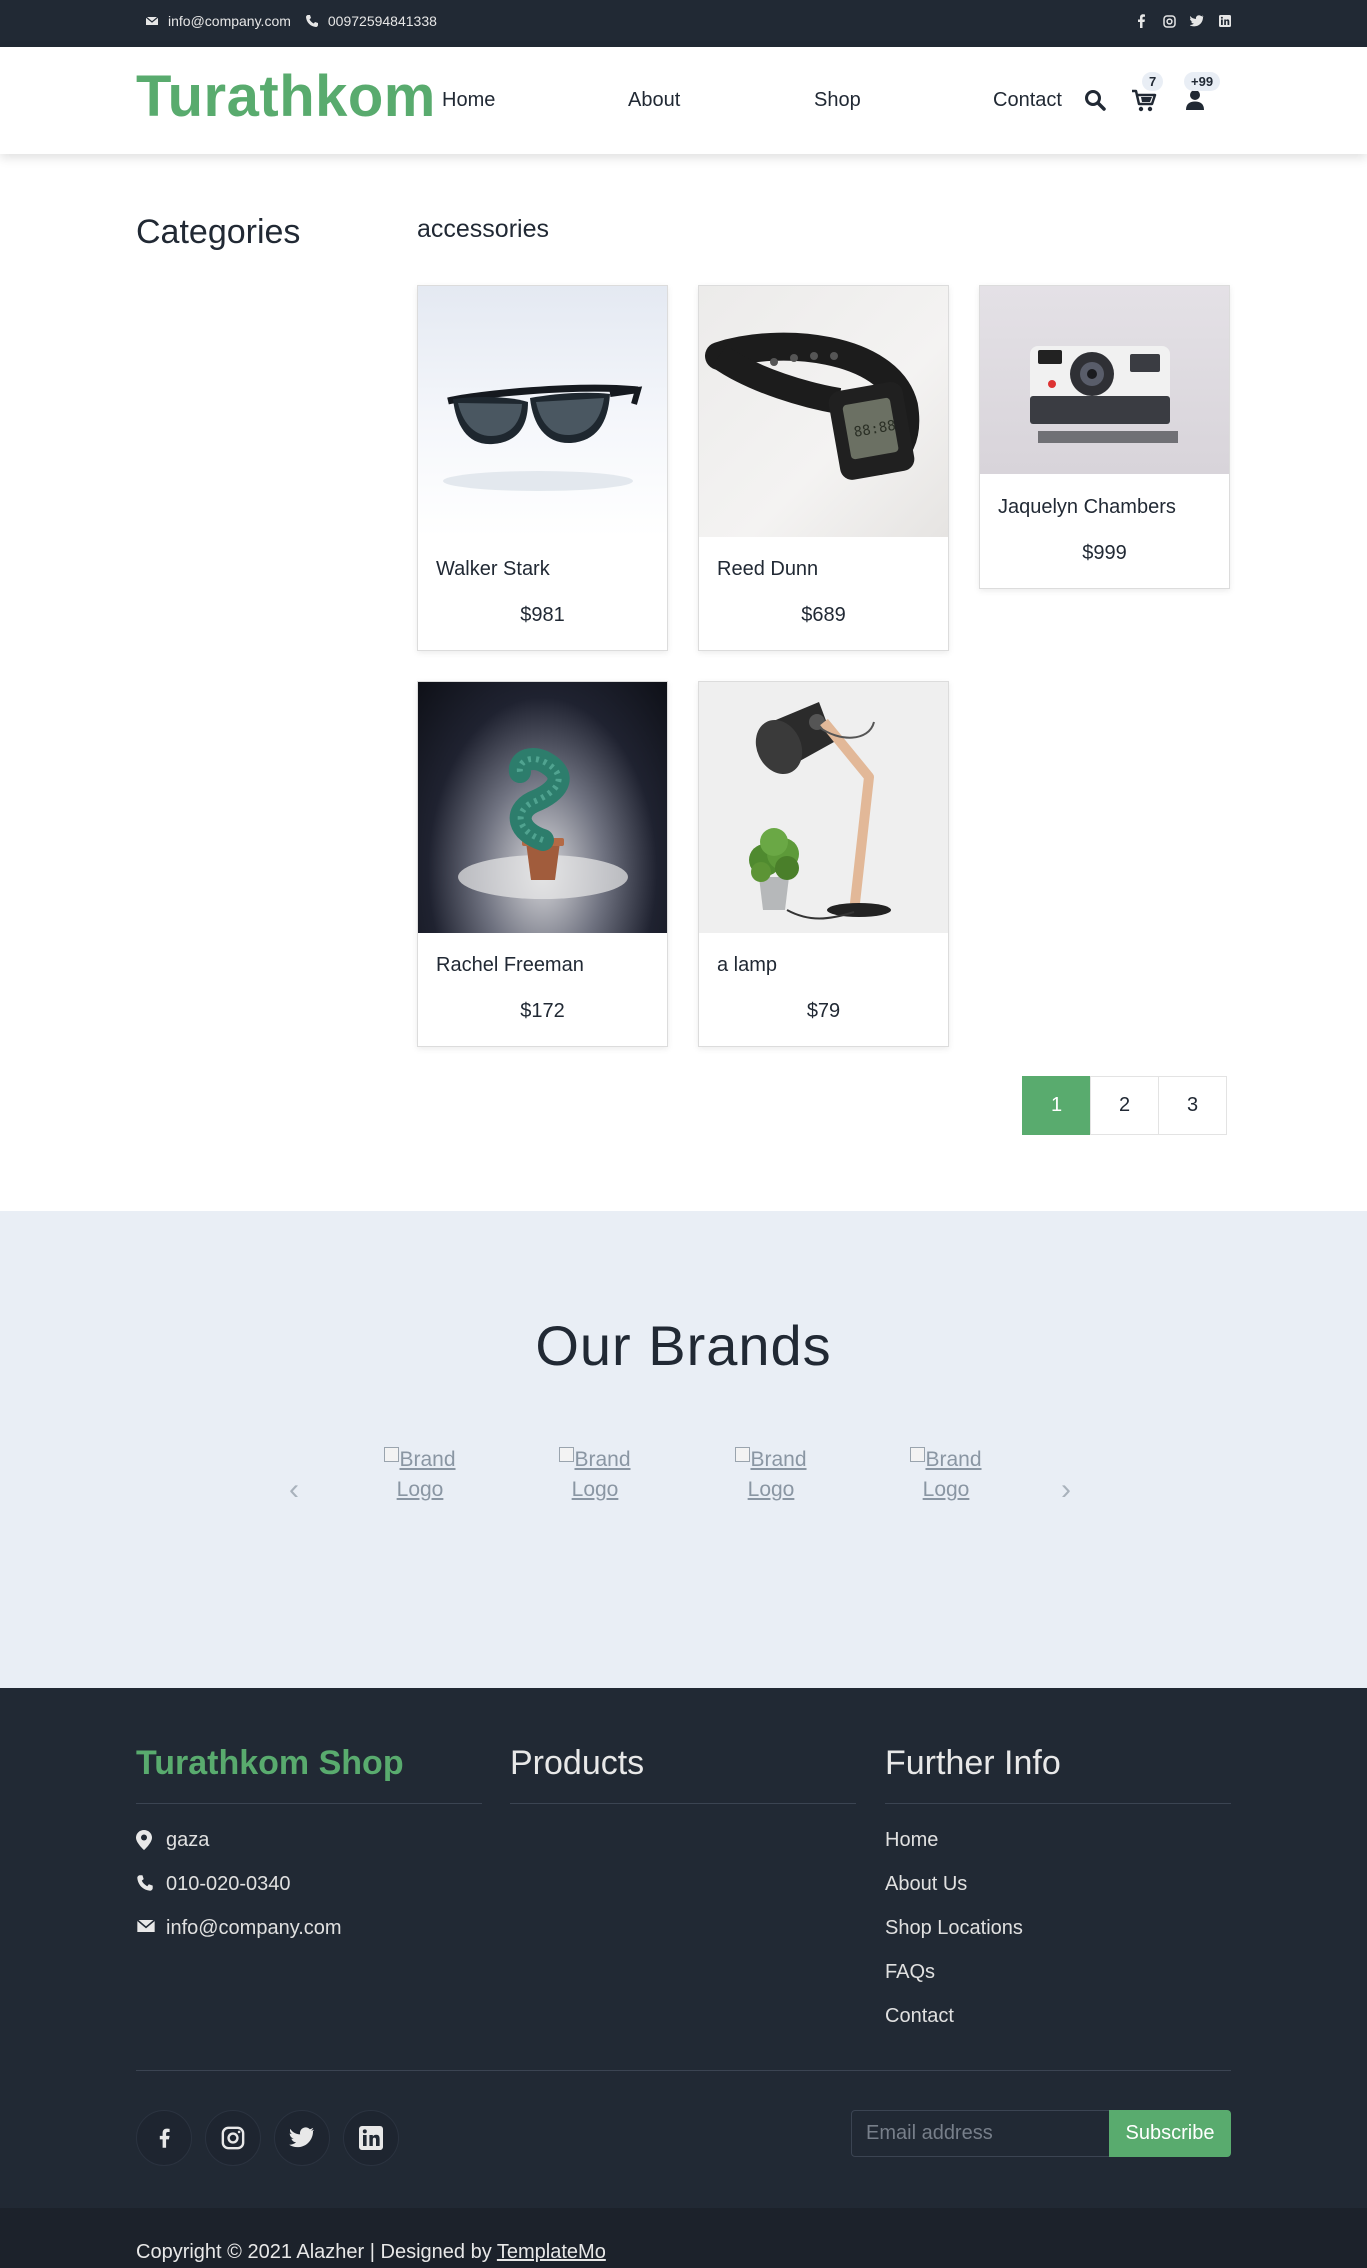 The width and height of the screenshot is (1367, 2268). Describe the element at coordinates (1058, 1884) in the screenshot. I see `footer-link-about: About Us` at that location.